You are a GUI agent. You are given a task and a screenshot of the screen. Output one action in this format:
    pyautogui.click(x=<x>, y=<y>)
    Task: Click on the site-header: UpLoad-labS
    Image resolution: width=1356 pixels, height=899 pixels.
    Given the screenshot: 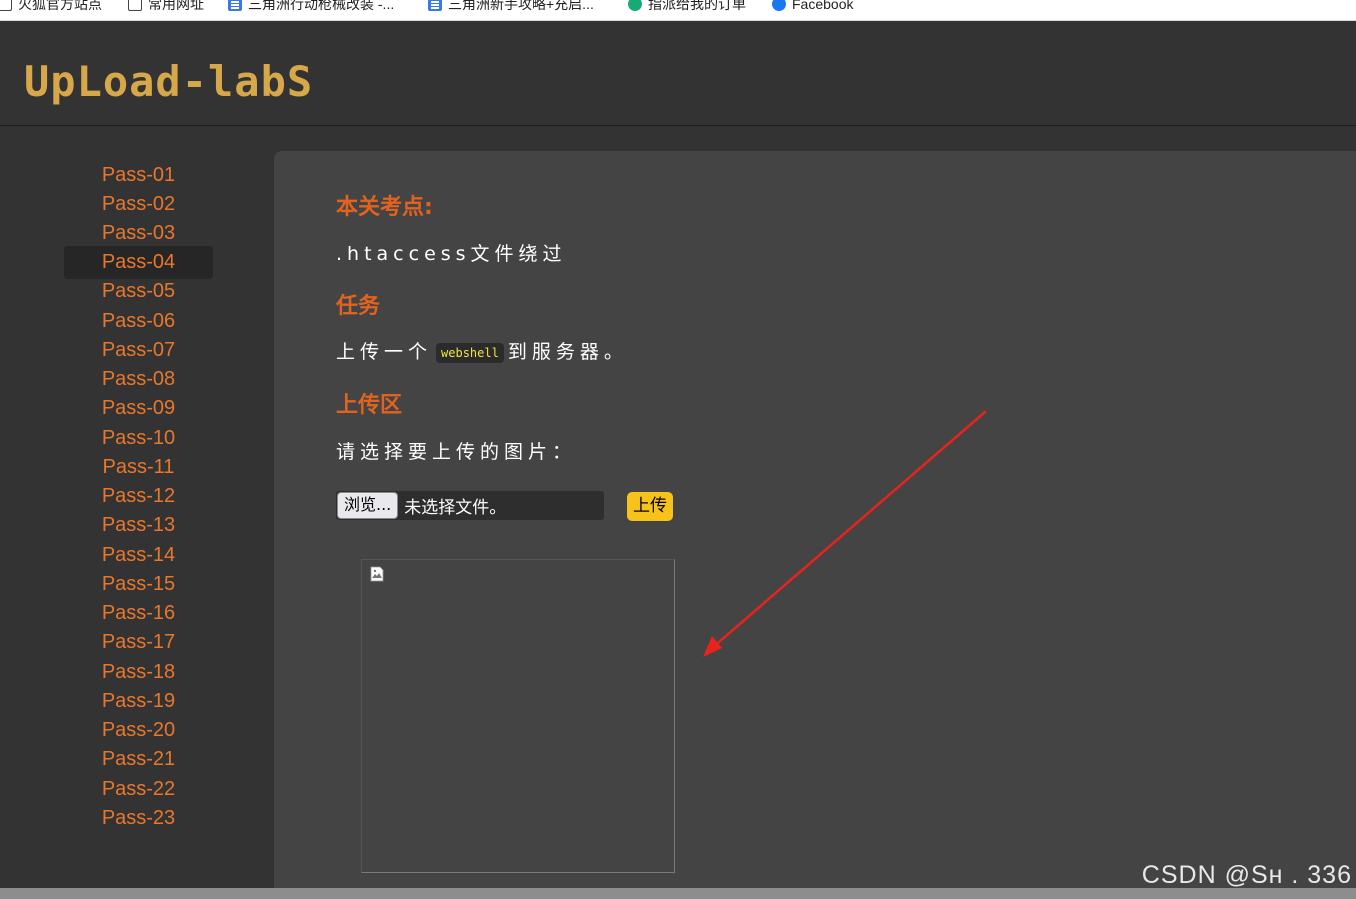 What is the action you would take?
    pyautogui.click(x=678, y=73)
    